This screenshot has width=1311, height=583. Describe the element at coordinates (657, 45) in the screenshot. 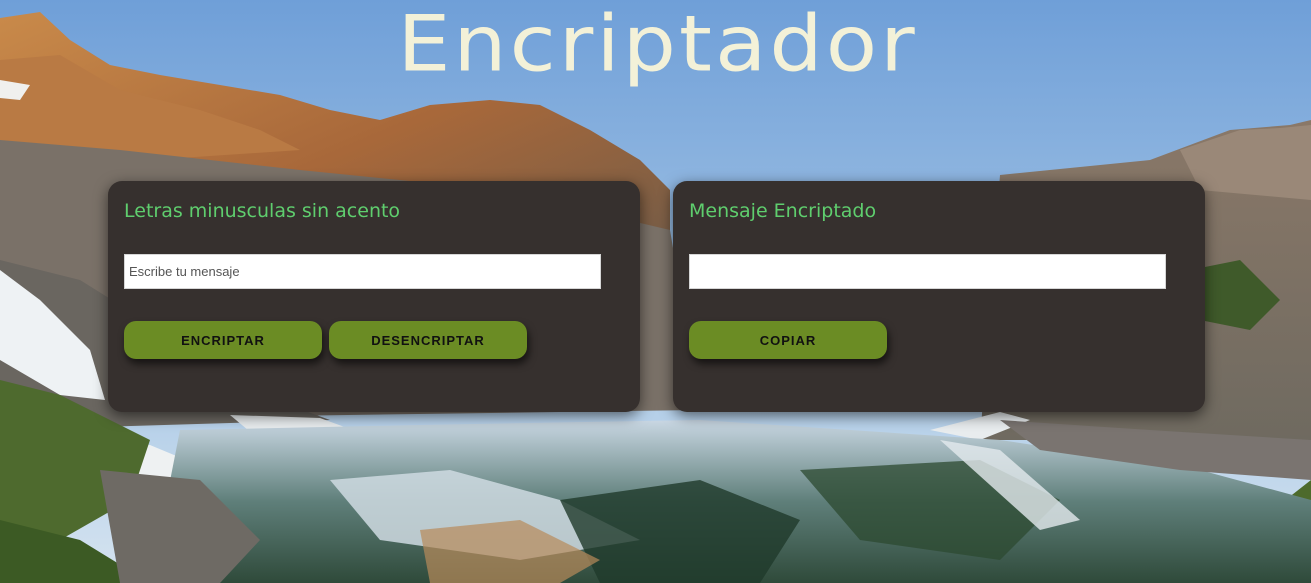

I see `page-title: Encriptador` at that location.